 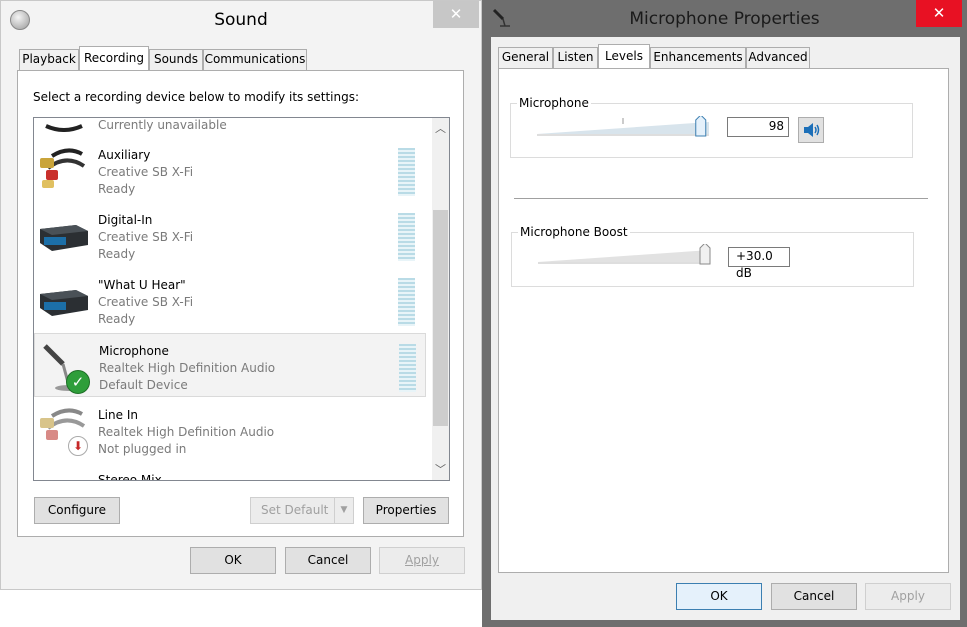 What do you see at coordinates (64, 125) in the screenshot?
I see `device-icon` at bounding box center [64, 125].